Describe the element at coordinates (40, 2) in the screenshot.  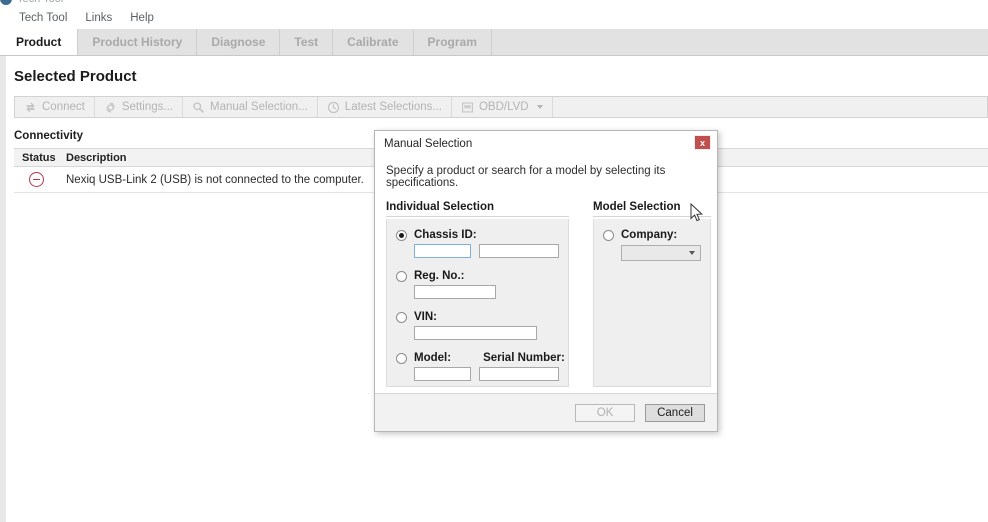
I see `window-title: Tech Tool` at that location.